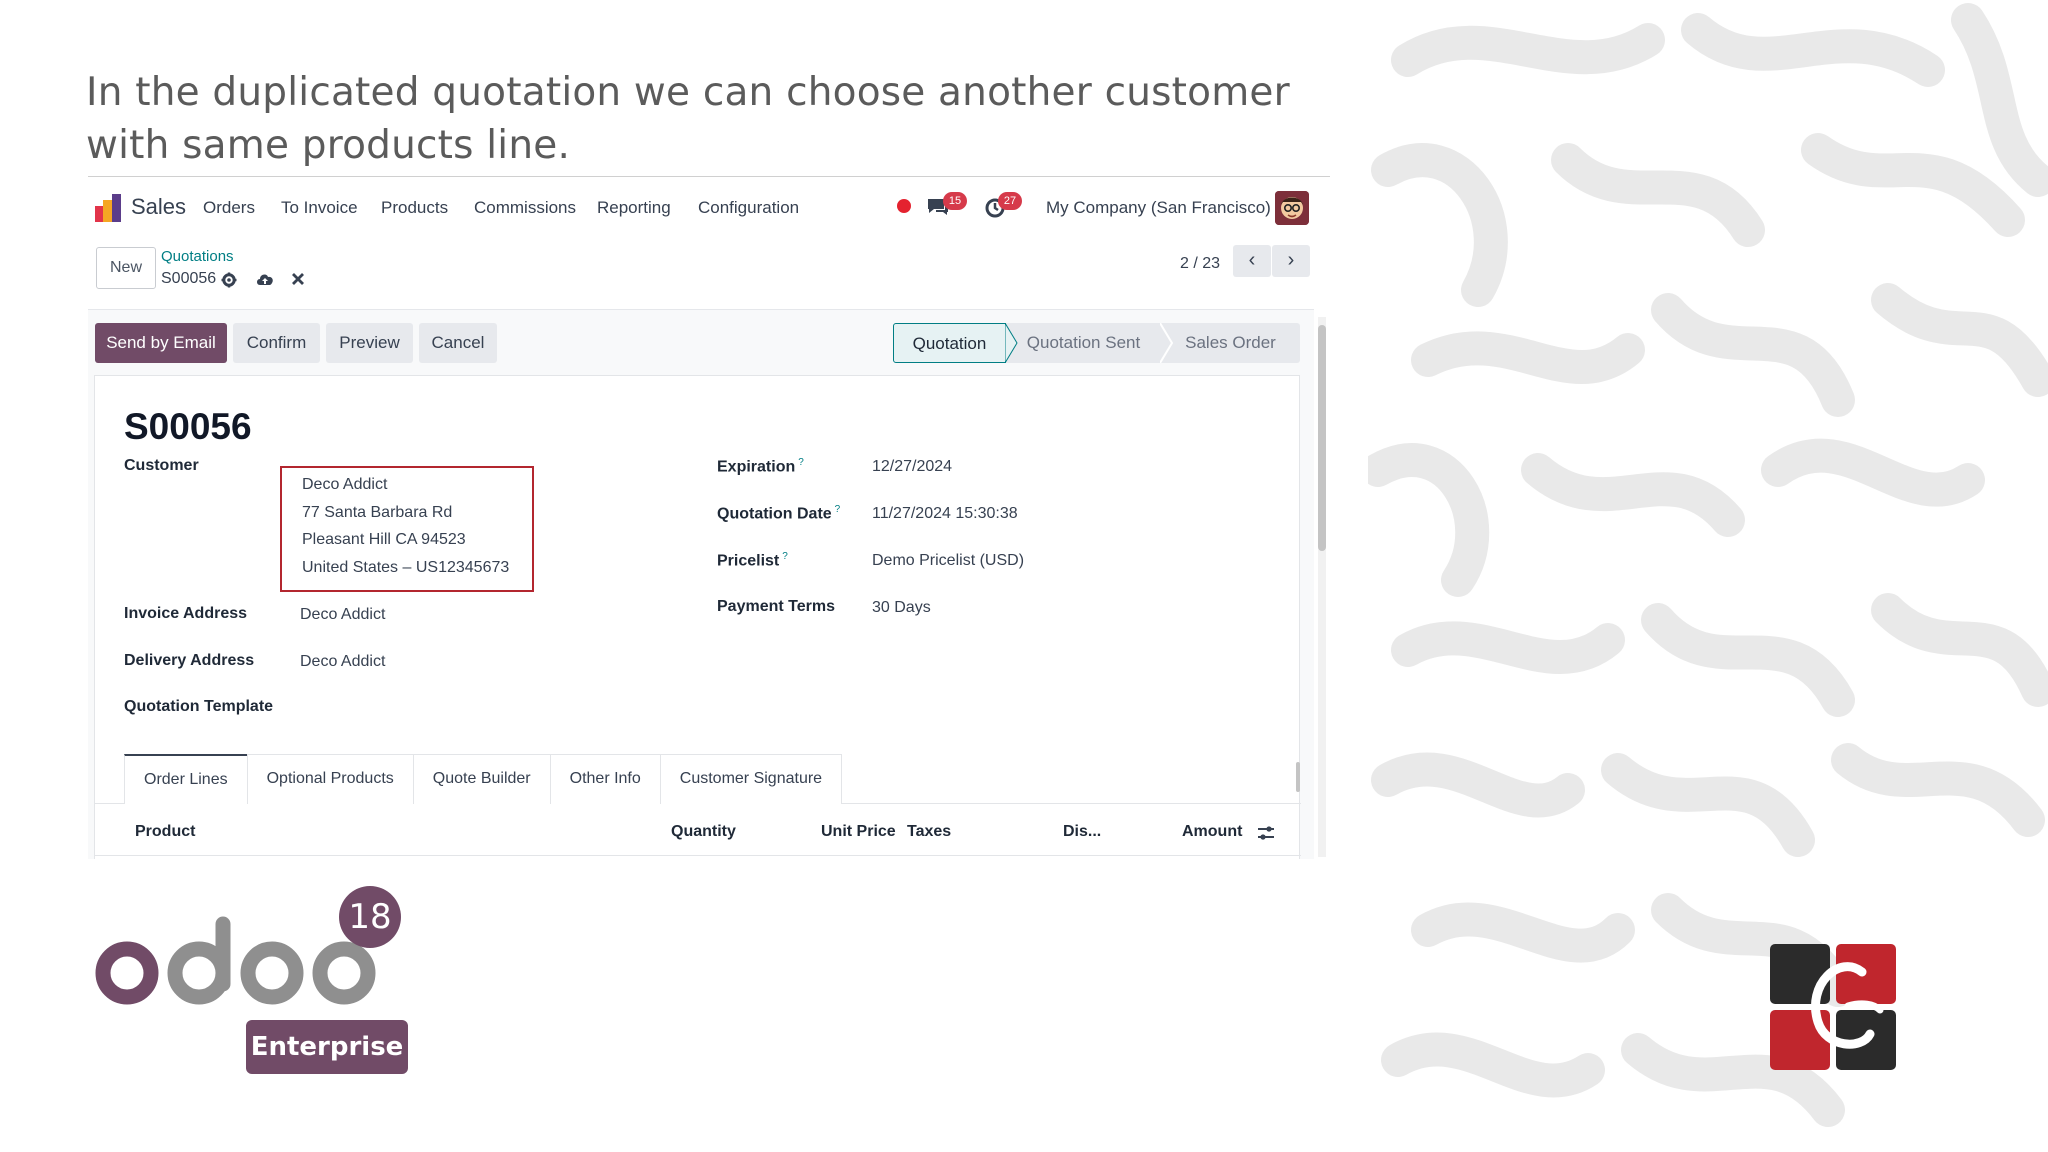  I want to click on status-bar: Quotation Quotation Sent Sales Order, so click(1096, 343).